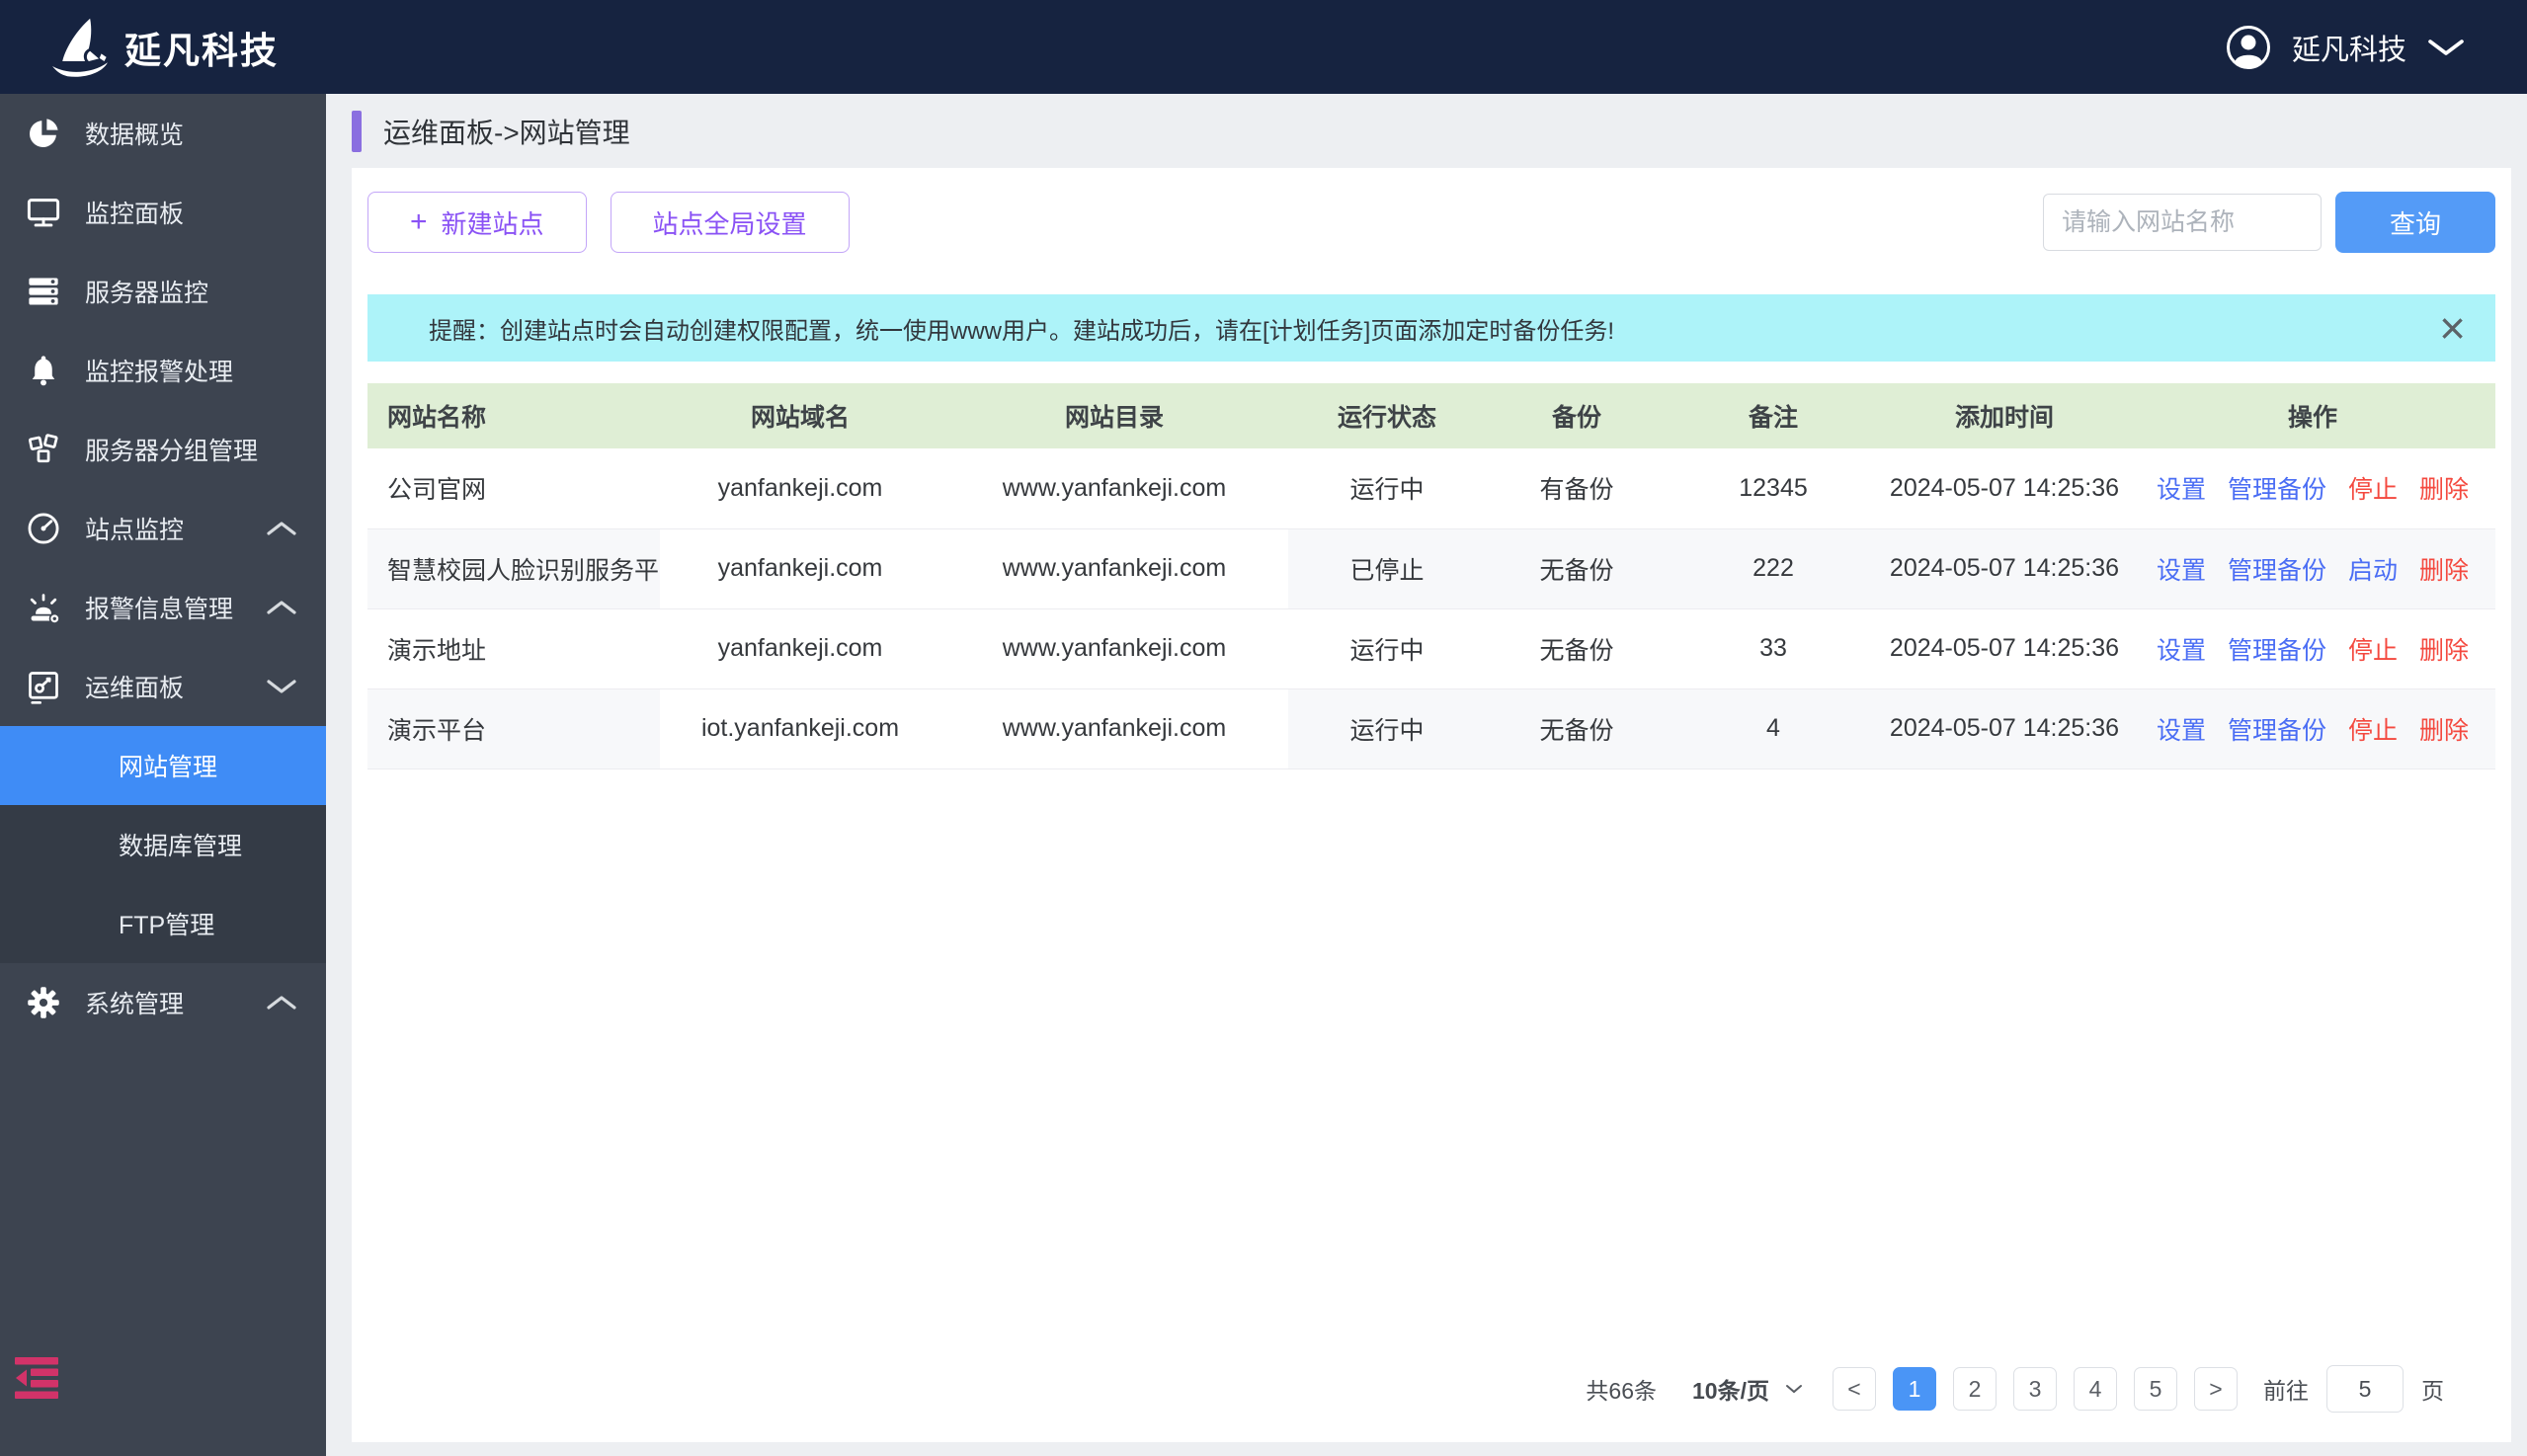 This screenshot has width=2527, height=1456. I want to click on page-size-select: 10条/页, so click(1747, 1389).